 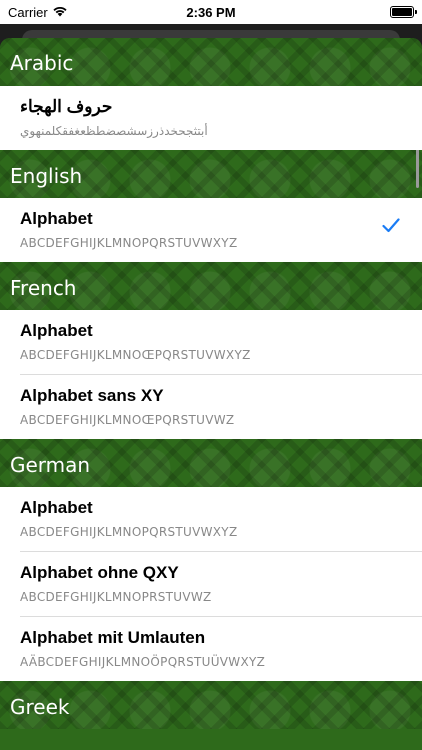 I want to click on section-header-german: German, so click(x=211, y=463).